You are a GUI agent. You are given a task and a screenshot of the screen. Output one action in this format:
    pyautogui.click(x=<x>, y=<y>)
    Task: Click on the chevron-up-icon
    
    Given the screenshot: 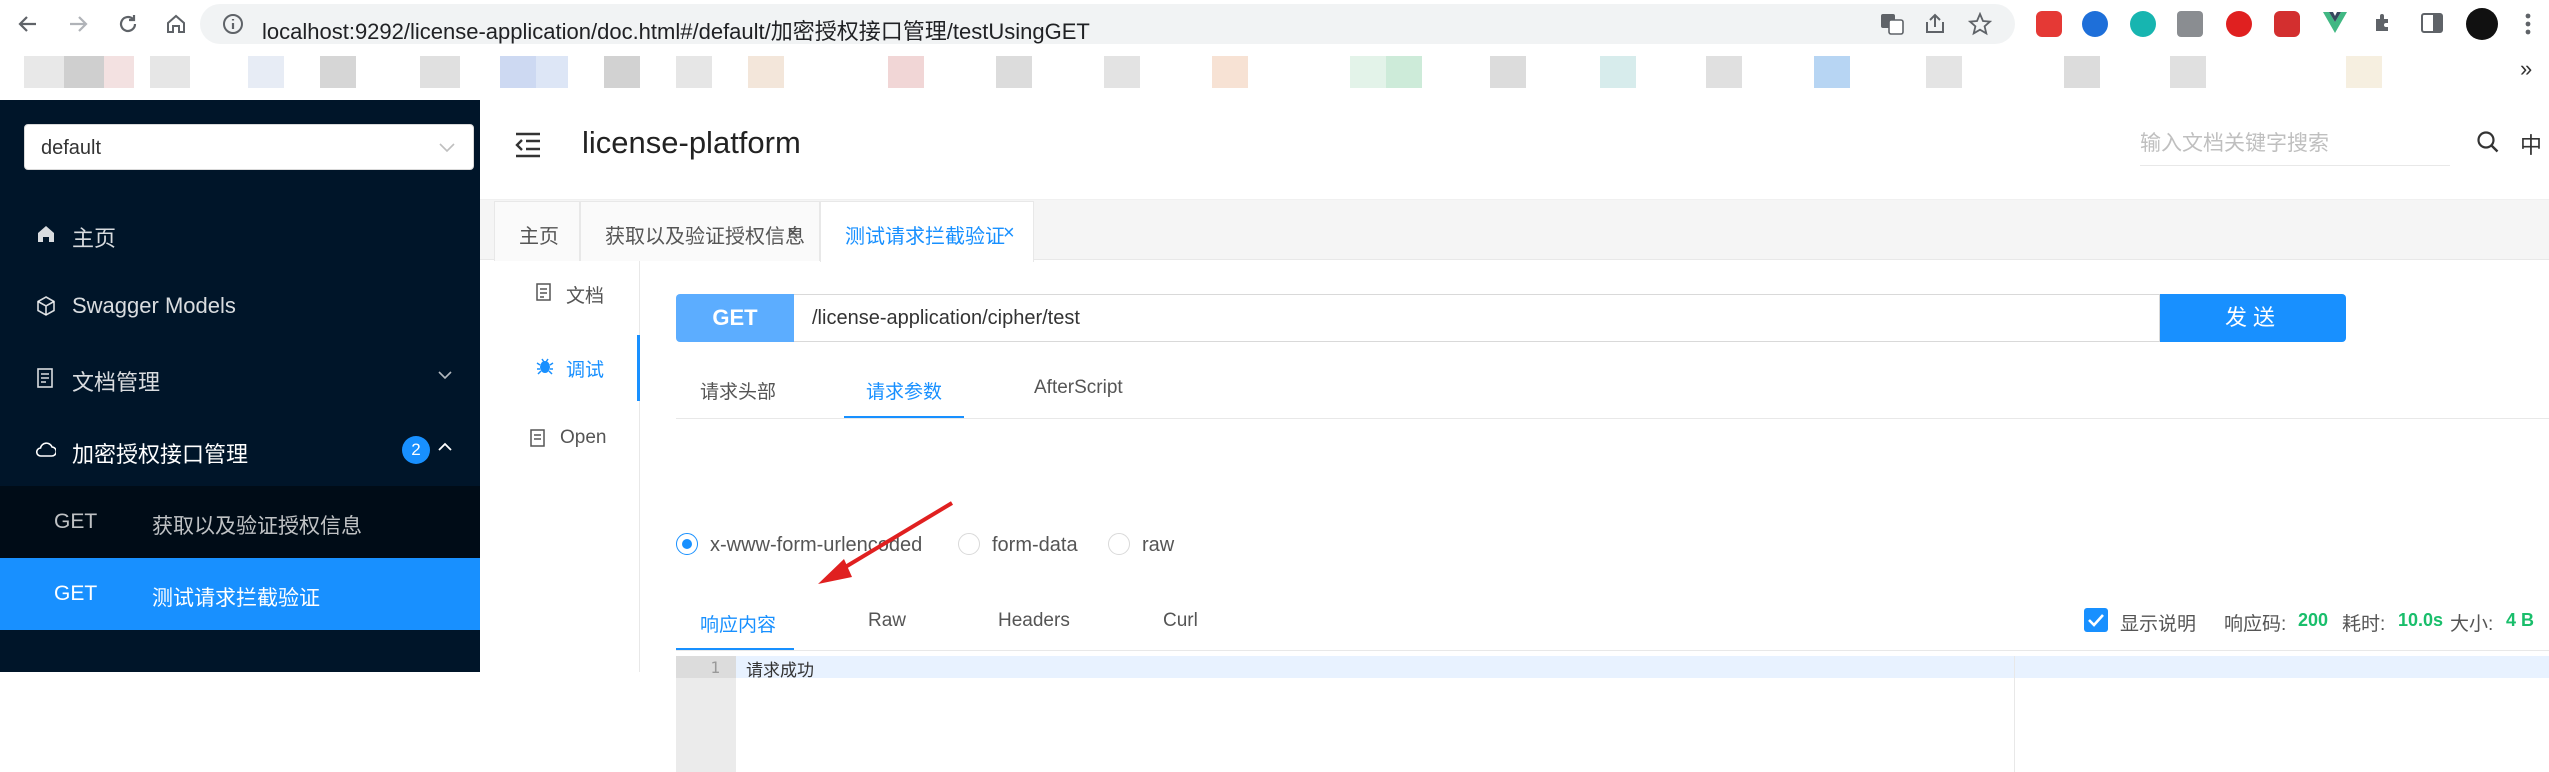 What is the action you would take?
    pyautogui.click(x=445, y=446)
    